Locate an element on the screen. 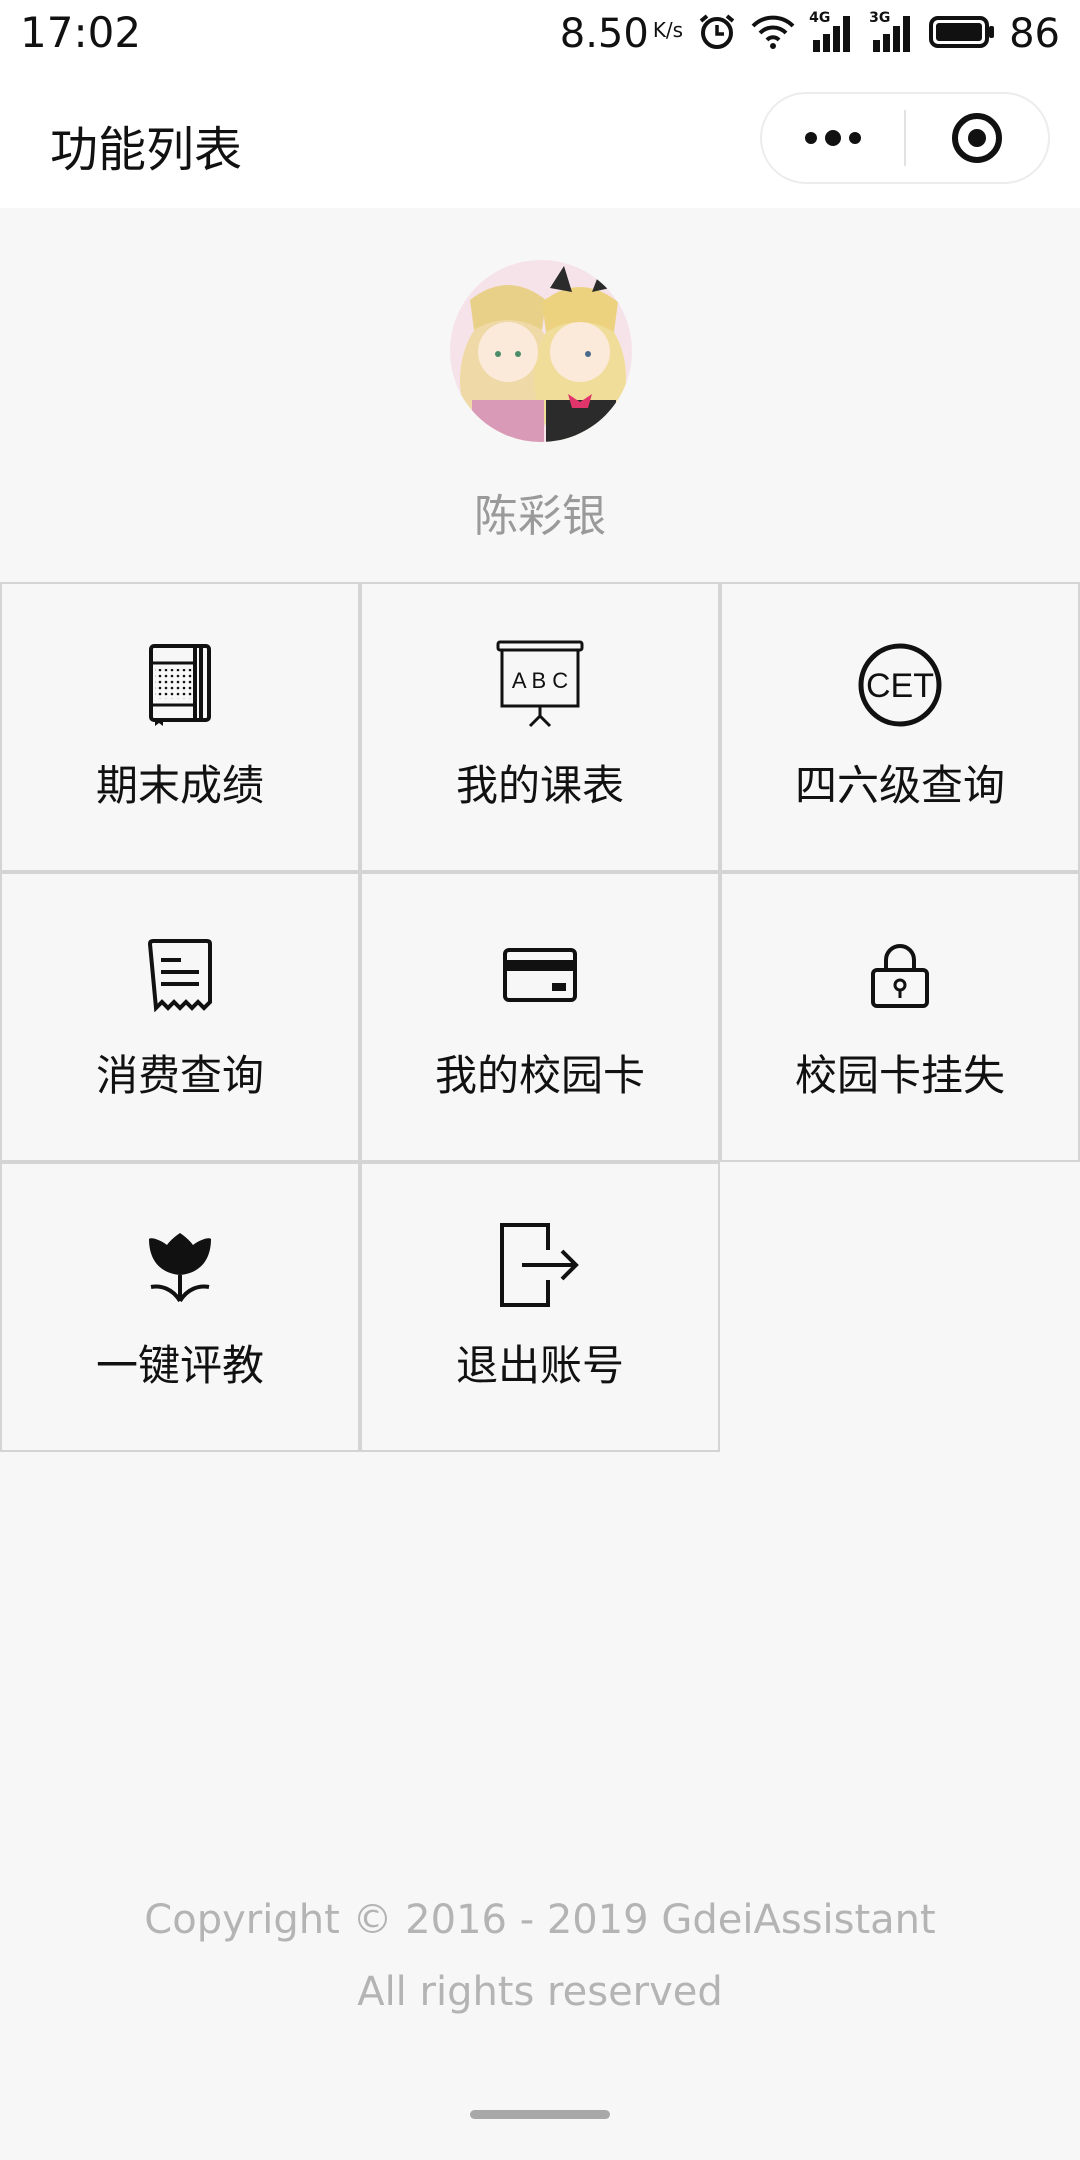 Image resolution: width=1080 pixels, height=2160 pixels. more-dots-icon is located at coordinates (833, 138).